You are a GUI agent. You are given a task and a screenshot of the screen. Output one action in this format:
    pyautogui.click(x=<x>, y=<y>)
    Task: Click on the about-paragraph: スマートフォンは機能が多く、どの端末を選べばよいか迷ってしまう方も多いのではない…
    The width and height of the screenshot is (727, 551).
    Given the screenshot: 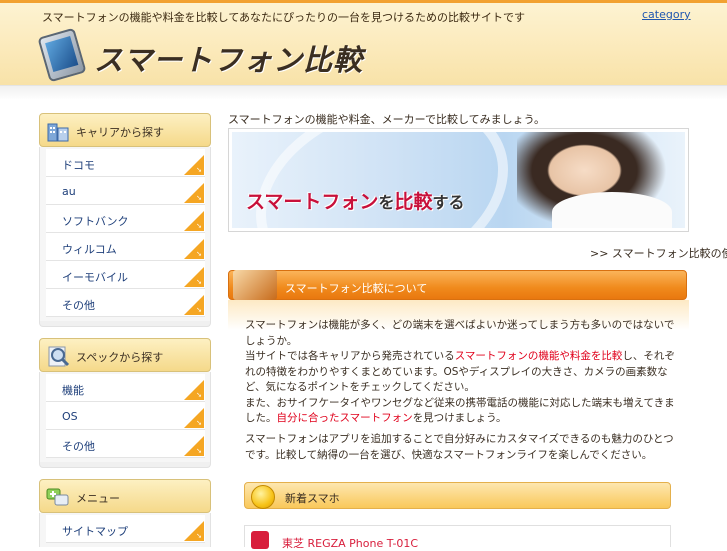 What is the action you would take?
    pyautogui.click(x=460, y=371)
    